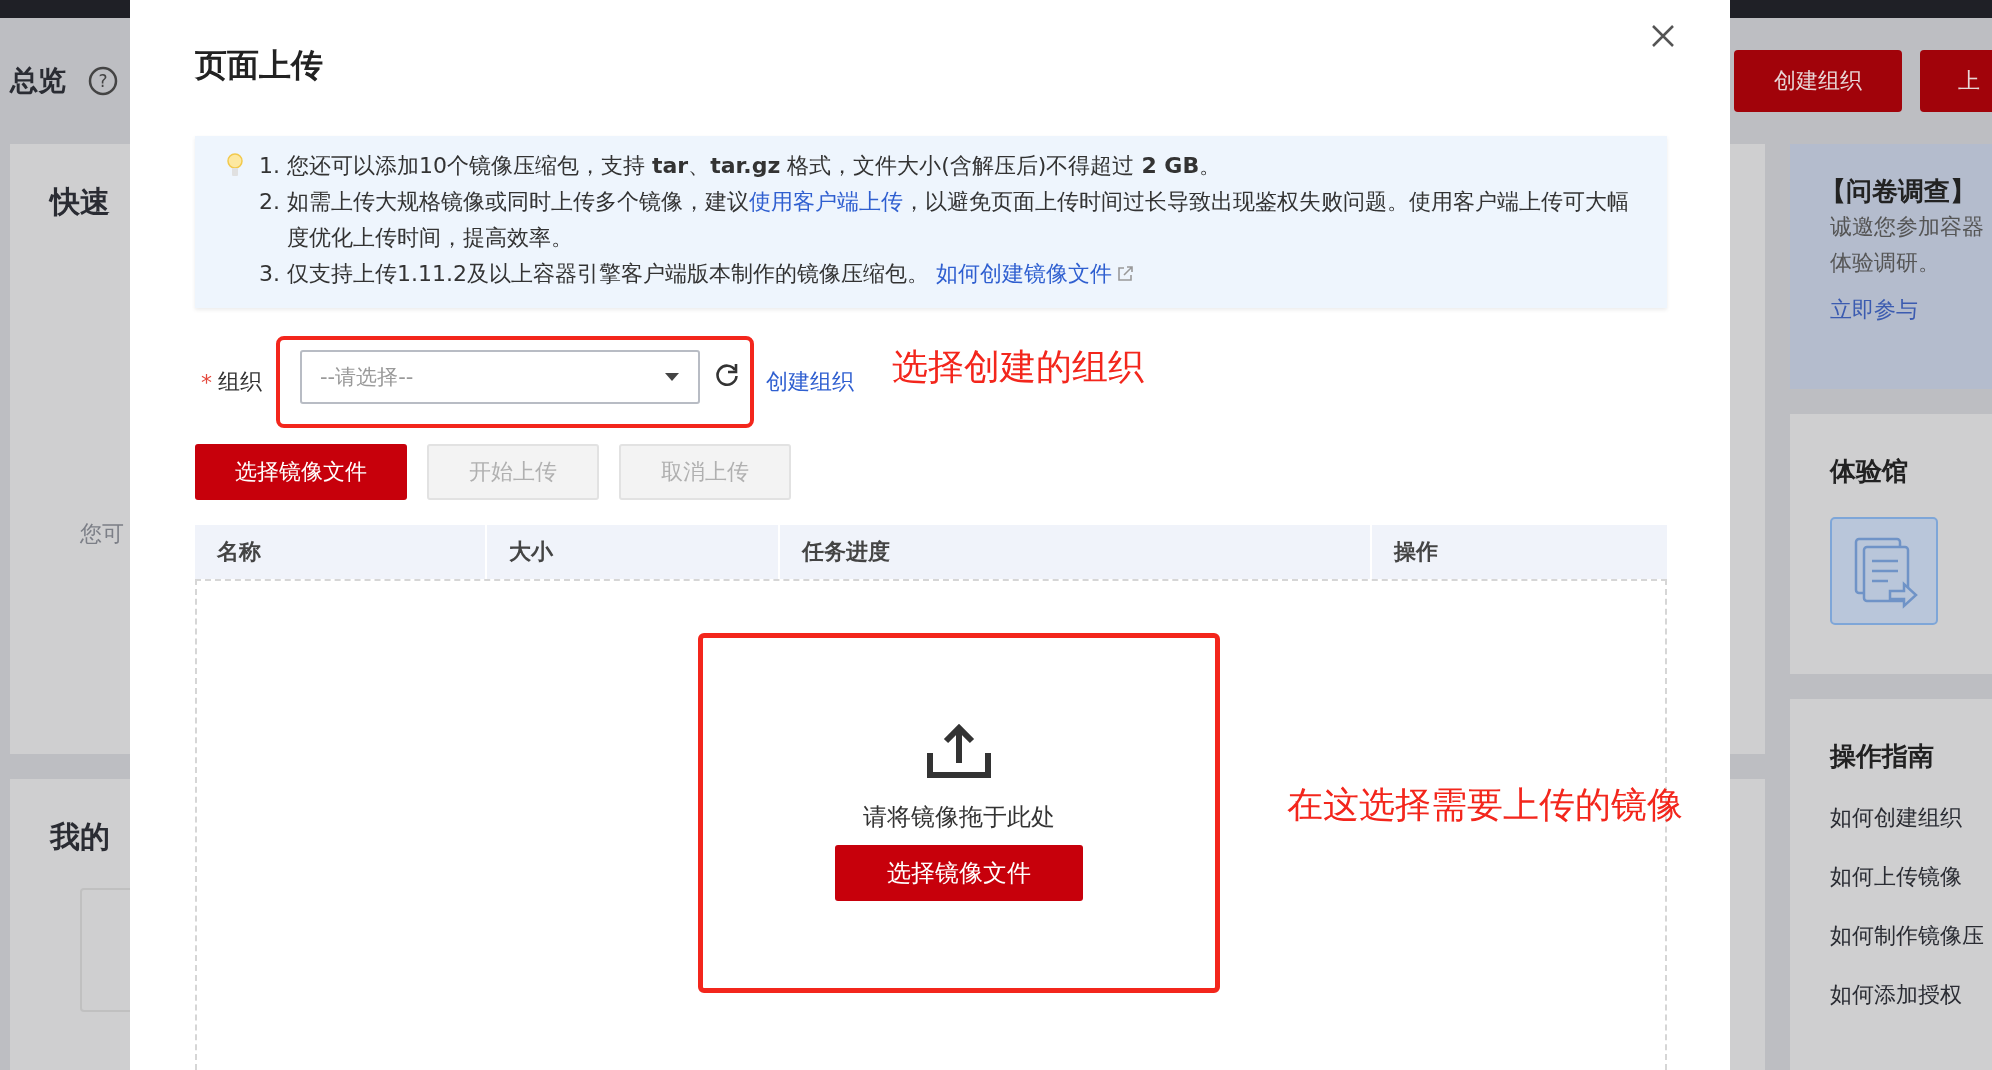 The image size is (1992, 1070). Describe the element at coordinates (959, 873) in the screenshot. I see `select-file-button: 选择镜像文件` at that location.